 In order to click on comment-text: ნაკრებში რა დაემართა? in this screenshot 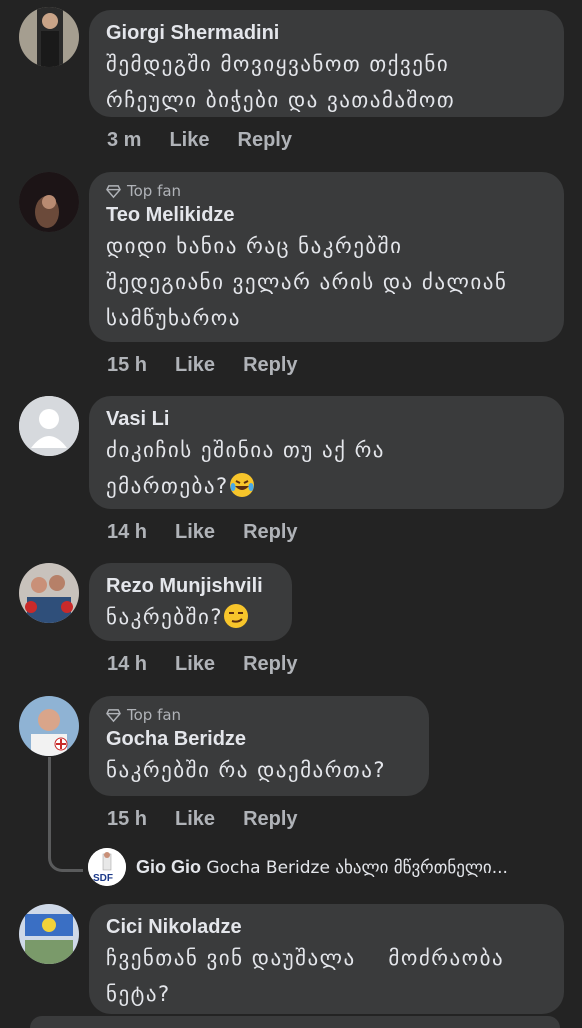, I will do `click(246, 770)`.